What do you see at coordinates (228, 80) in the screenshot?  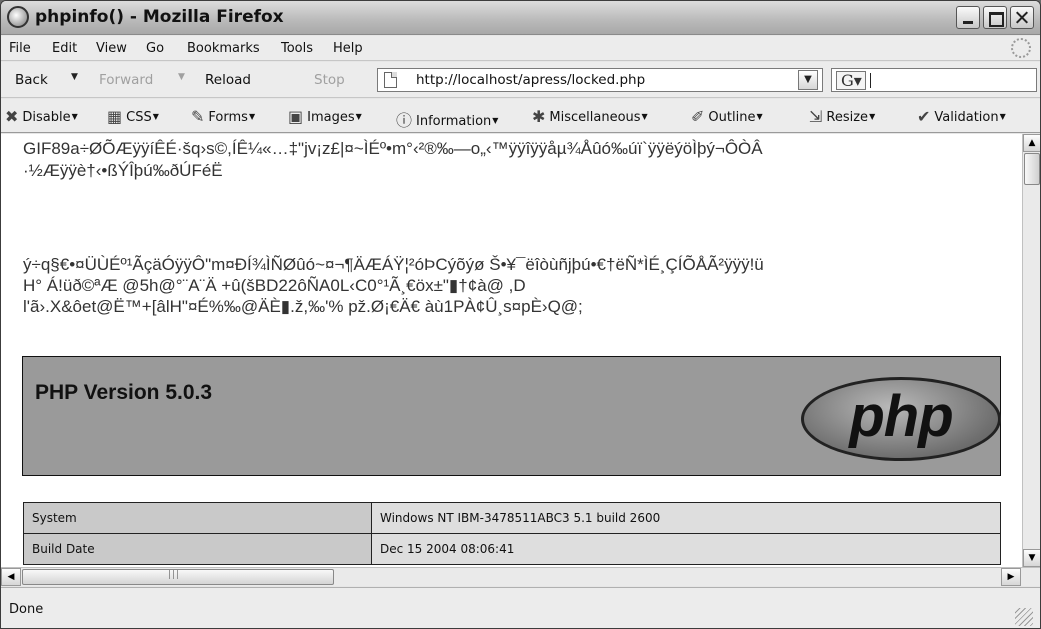 I see `reload-button: Reload` at bounding box center [228, 80].